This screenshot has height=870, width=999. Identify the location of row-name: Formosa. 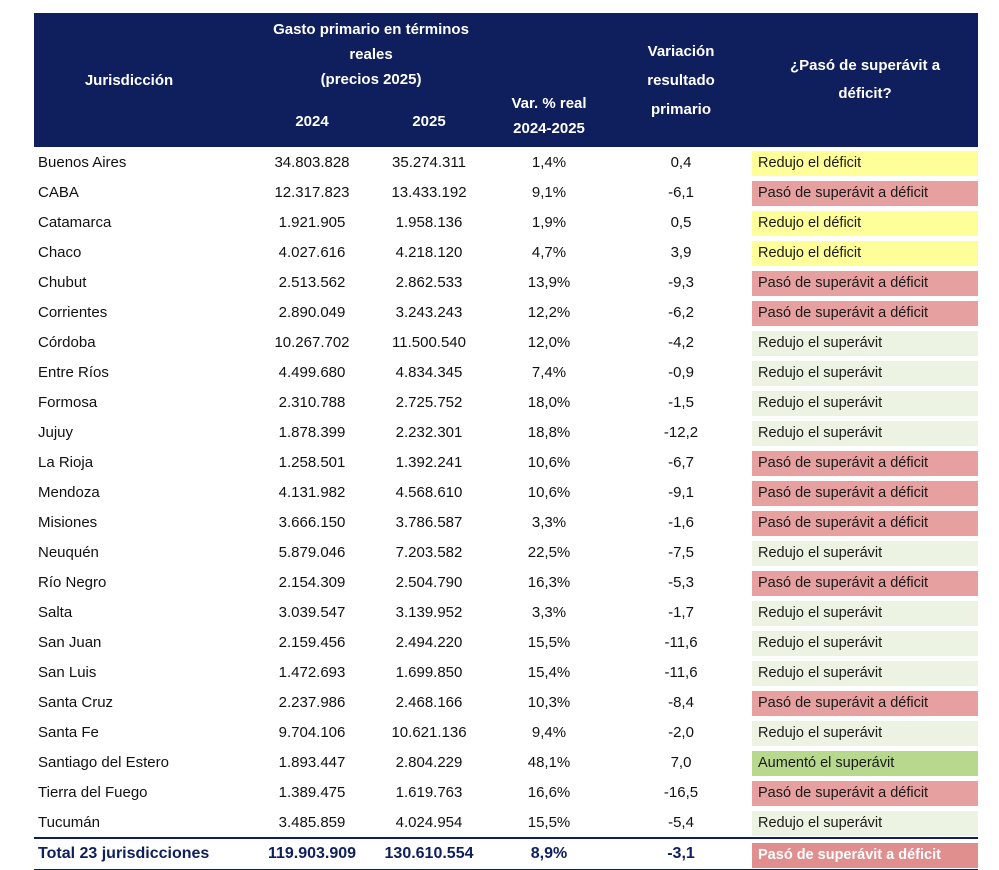
(68, 402).